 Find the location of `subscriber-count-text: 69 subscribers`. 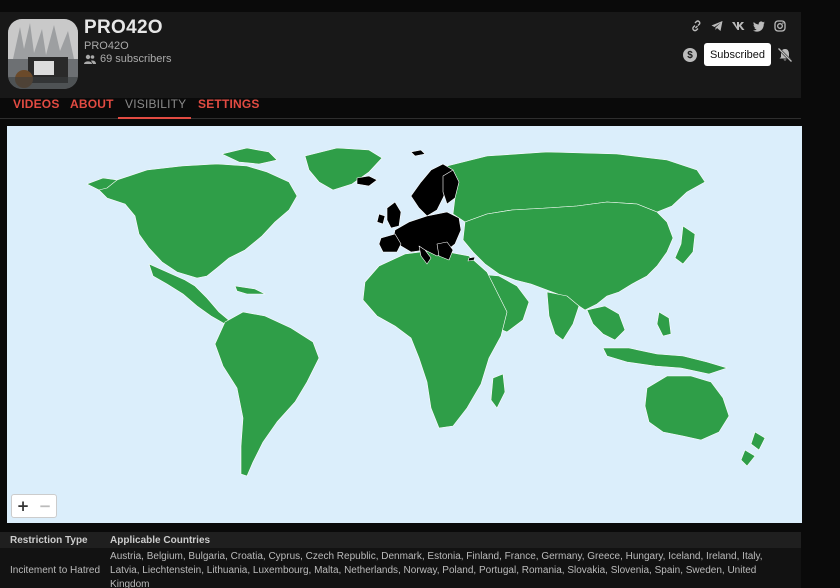

subscriber-count-text: 69 subscribers is located at coordinates (136, 59).